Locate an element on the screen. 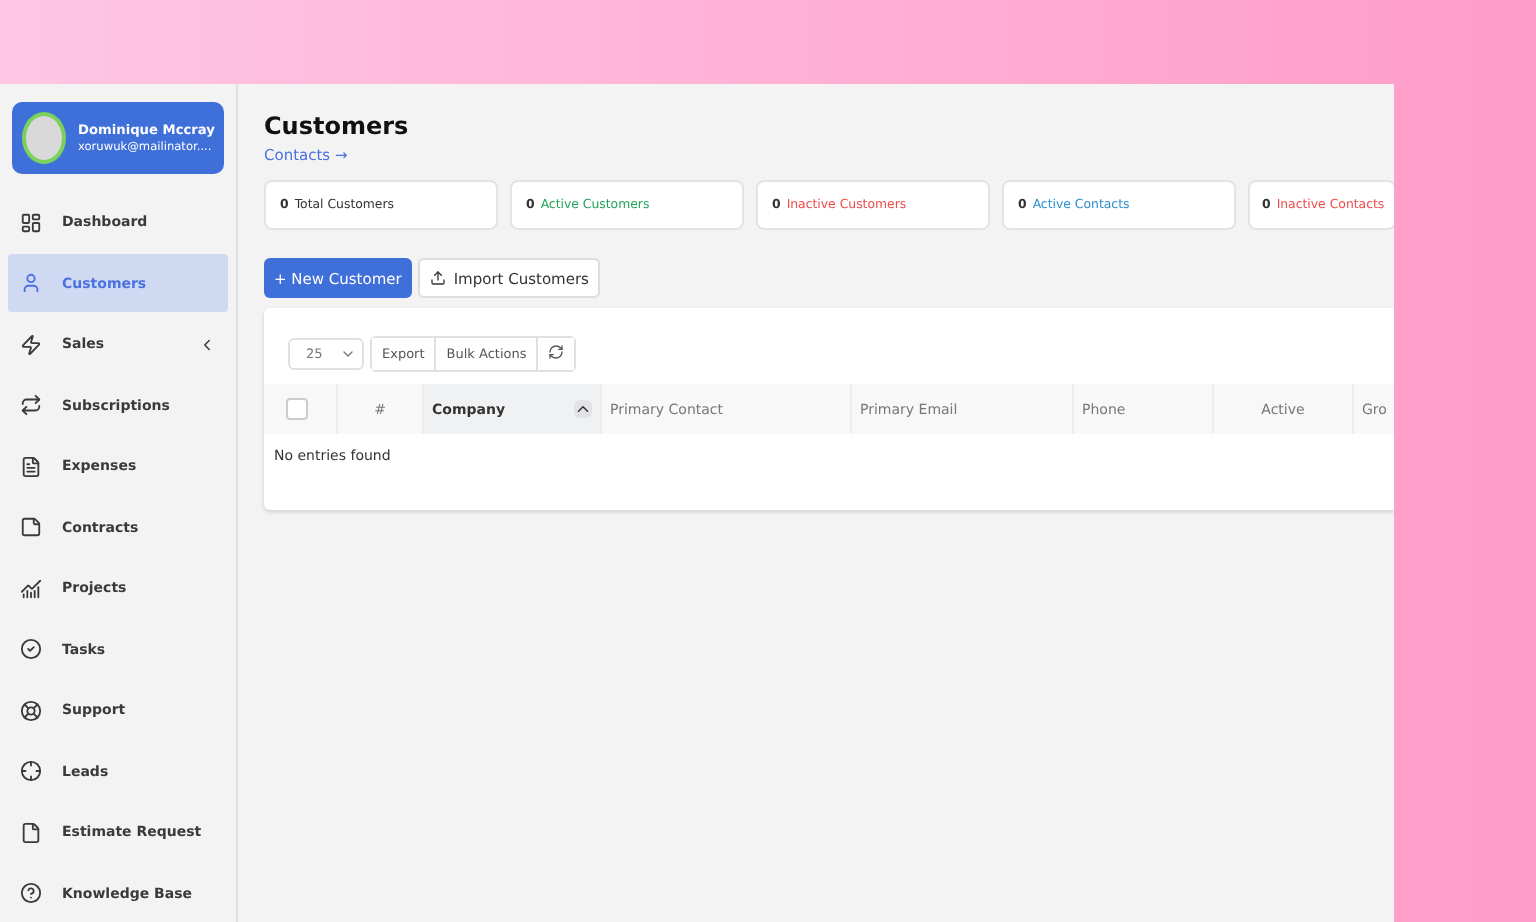  file-icon is located at coordinates (31, 832).